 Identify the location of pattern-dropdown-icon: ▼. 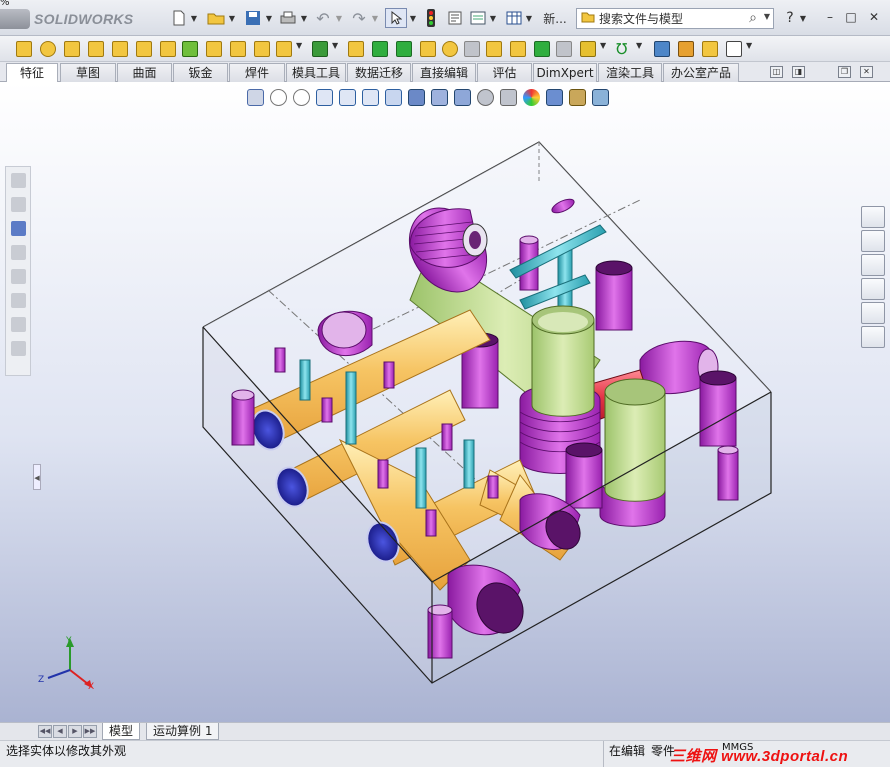
(336, 49).